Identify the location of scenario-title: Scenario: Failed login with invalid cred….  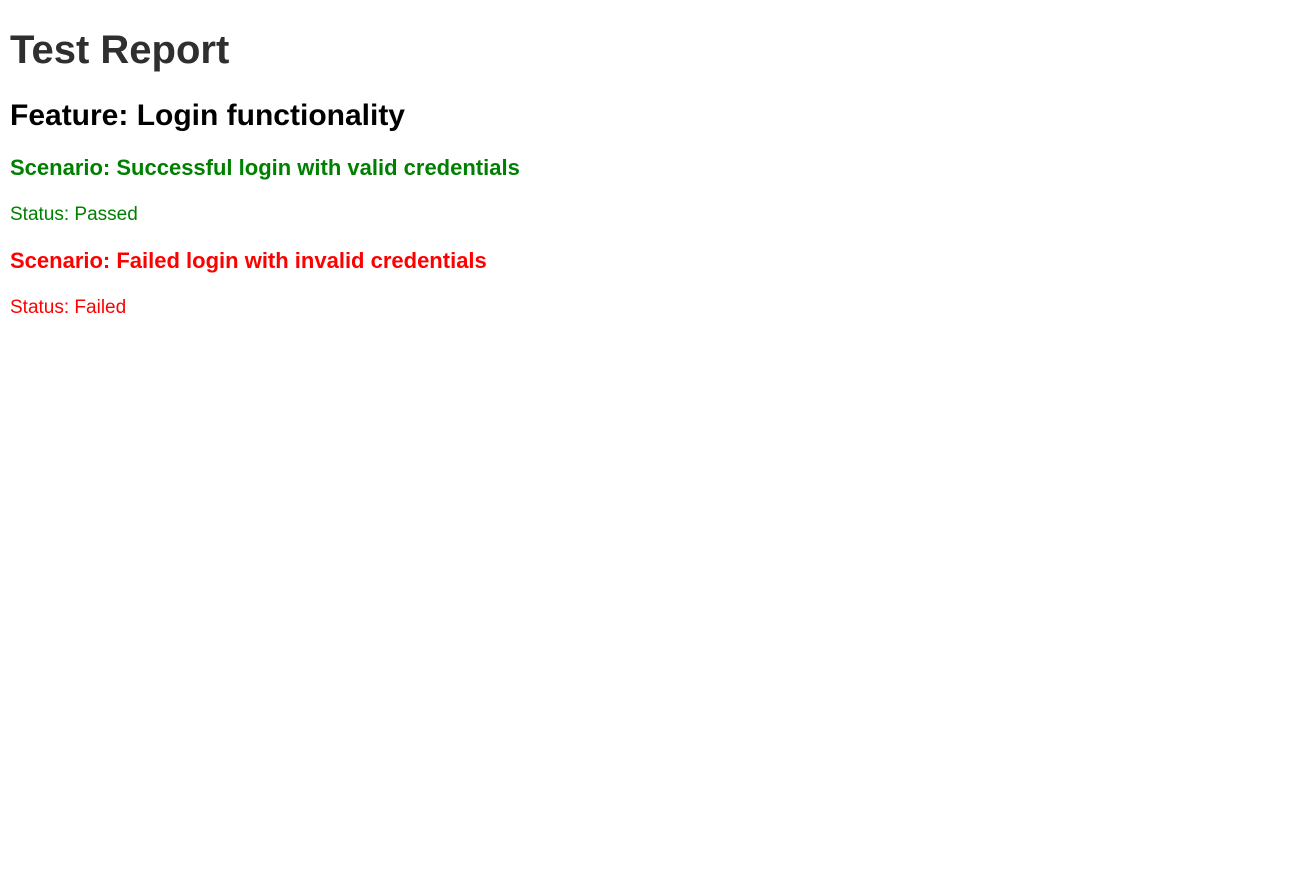
(248, 260).